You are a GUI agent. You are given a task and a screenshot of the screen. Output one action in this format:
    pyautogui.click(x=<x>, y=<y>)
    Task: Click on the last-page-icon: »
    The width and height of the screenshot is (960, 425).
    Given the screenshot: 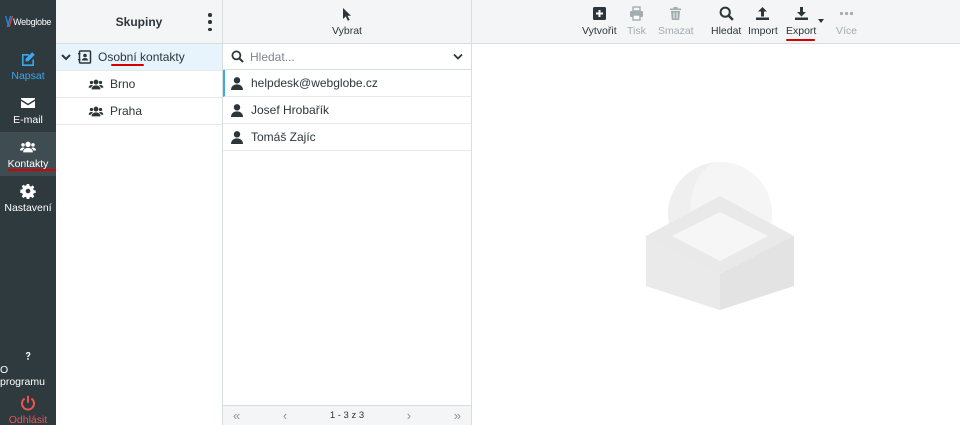 What is the action you would take?
    pyautogui.click(x=457, y=415)
    